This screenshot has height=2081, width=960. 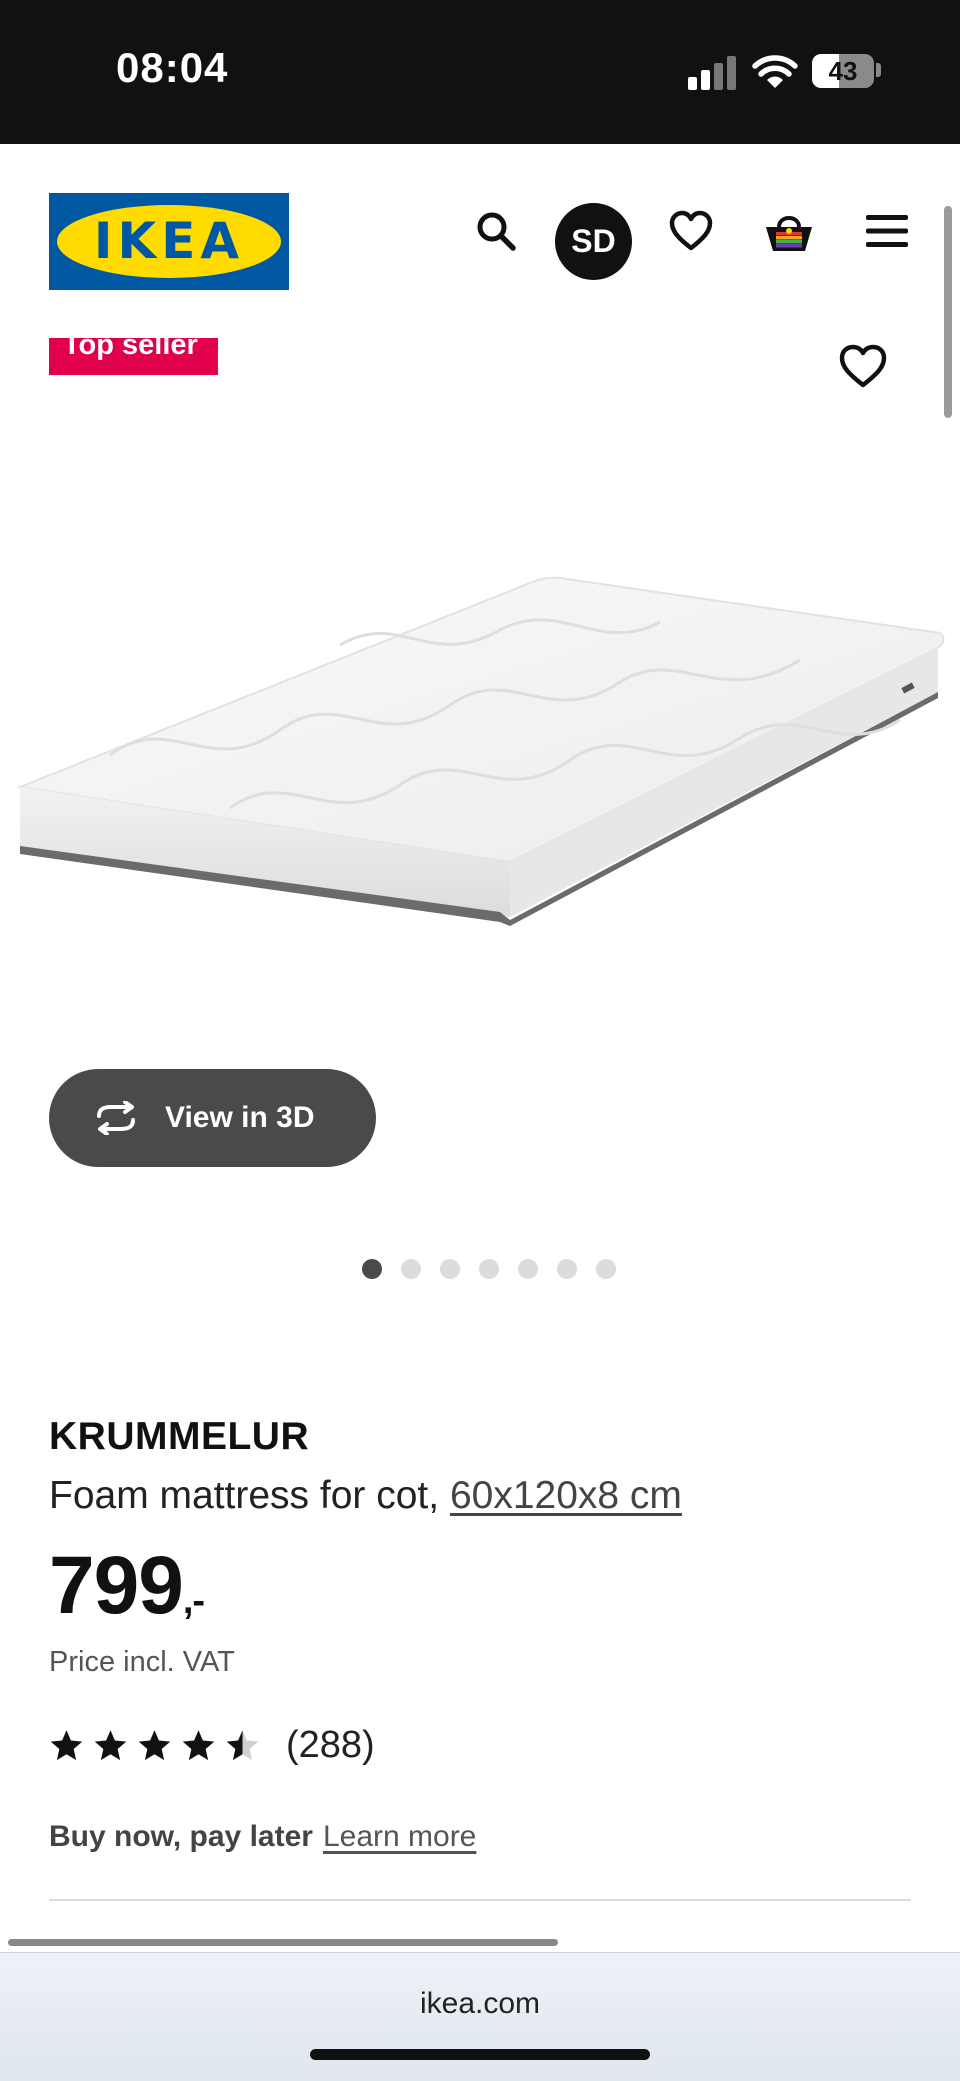 I want to click on url-text: ikea.com, so click(x=480, y=2004).